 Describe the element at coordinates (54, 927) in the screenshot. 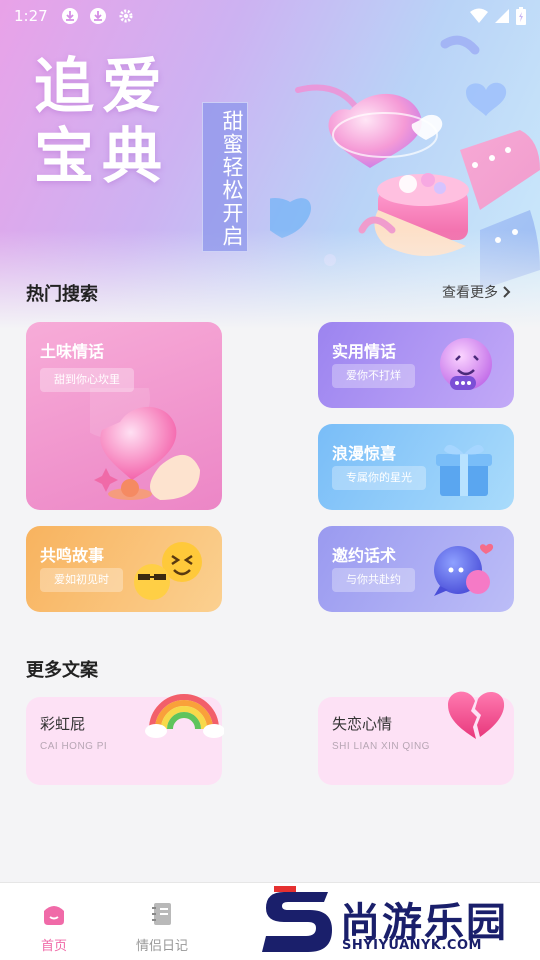

I see `tab-home: 首页` at that location.